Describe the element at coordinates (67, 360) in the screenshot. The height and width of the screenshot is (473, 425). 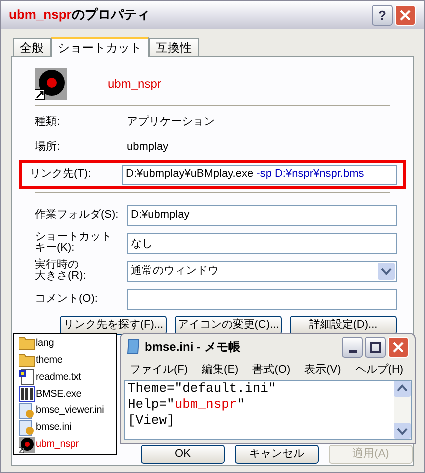
I see `file-item: theme` at that location.